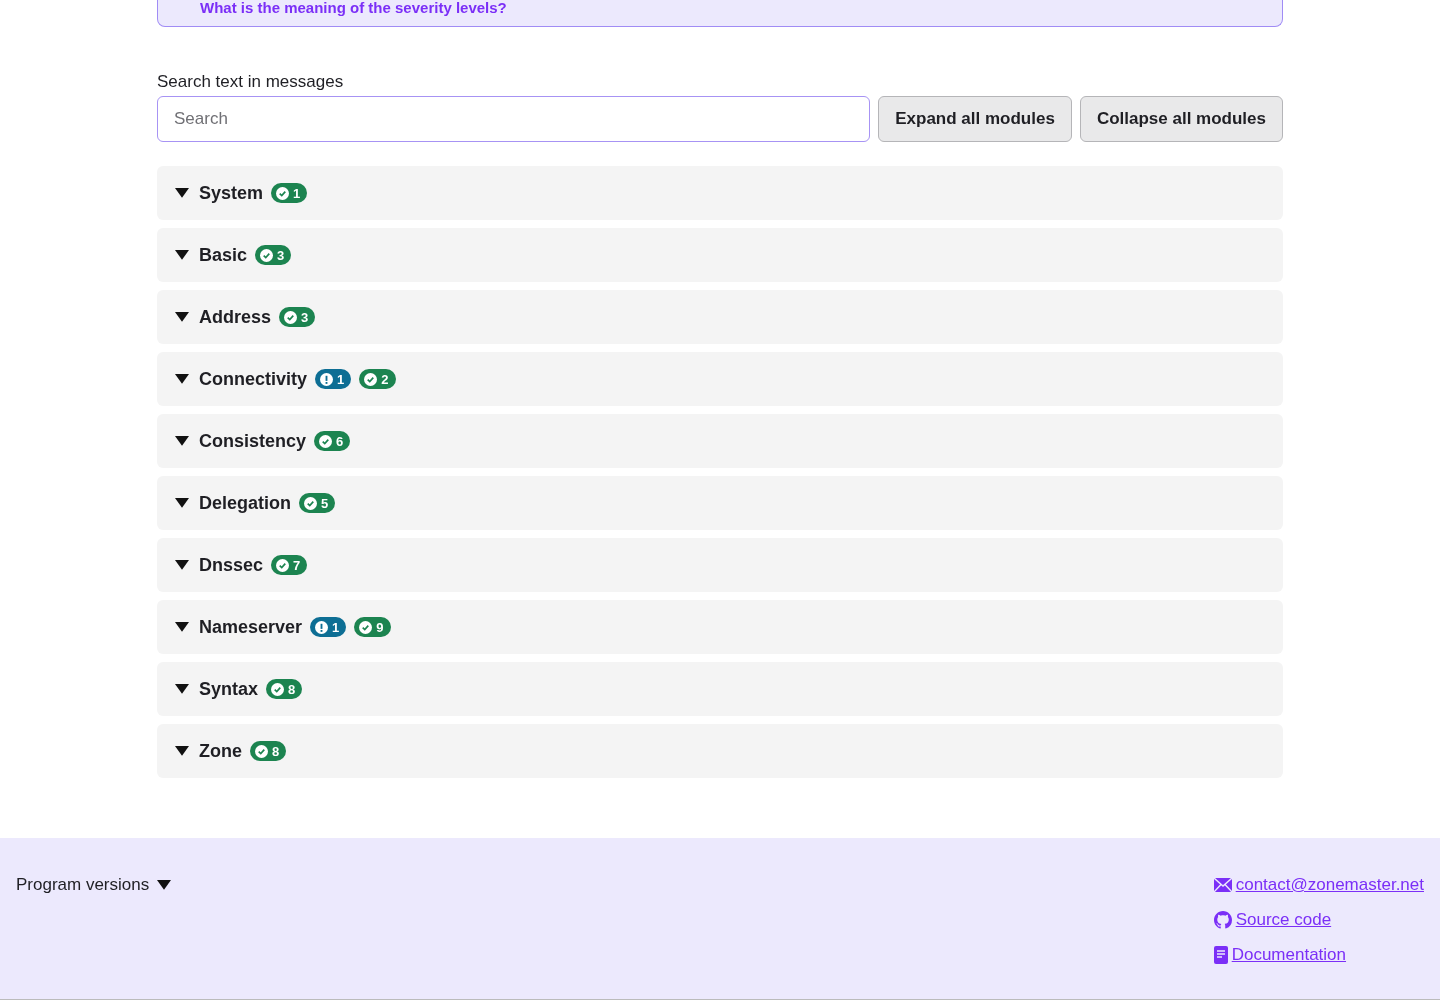 The height and width of the screenshot is (1000, 1440). Describe the element at coordinates (1318, 885) in the screenshot. I see `footer-link: contact@zonemaster.net` at that location.